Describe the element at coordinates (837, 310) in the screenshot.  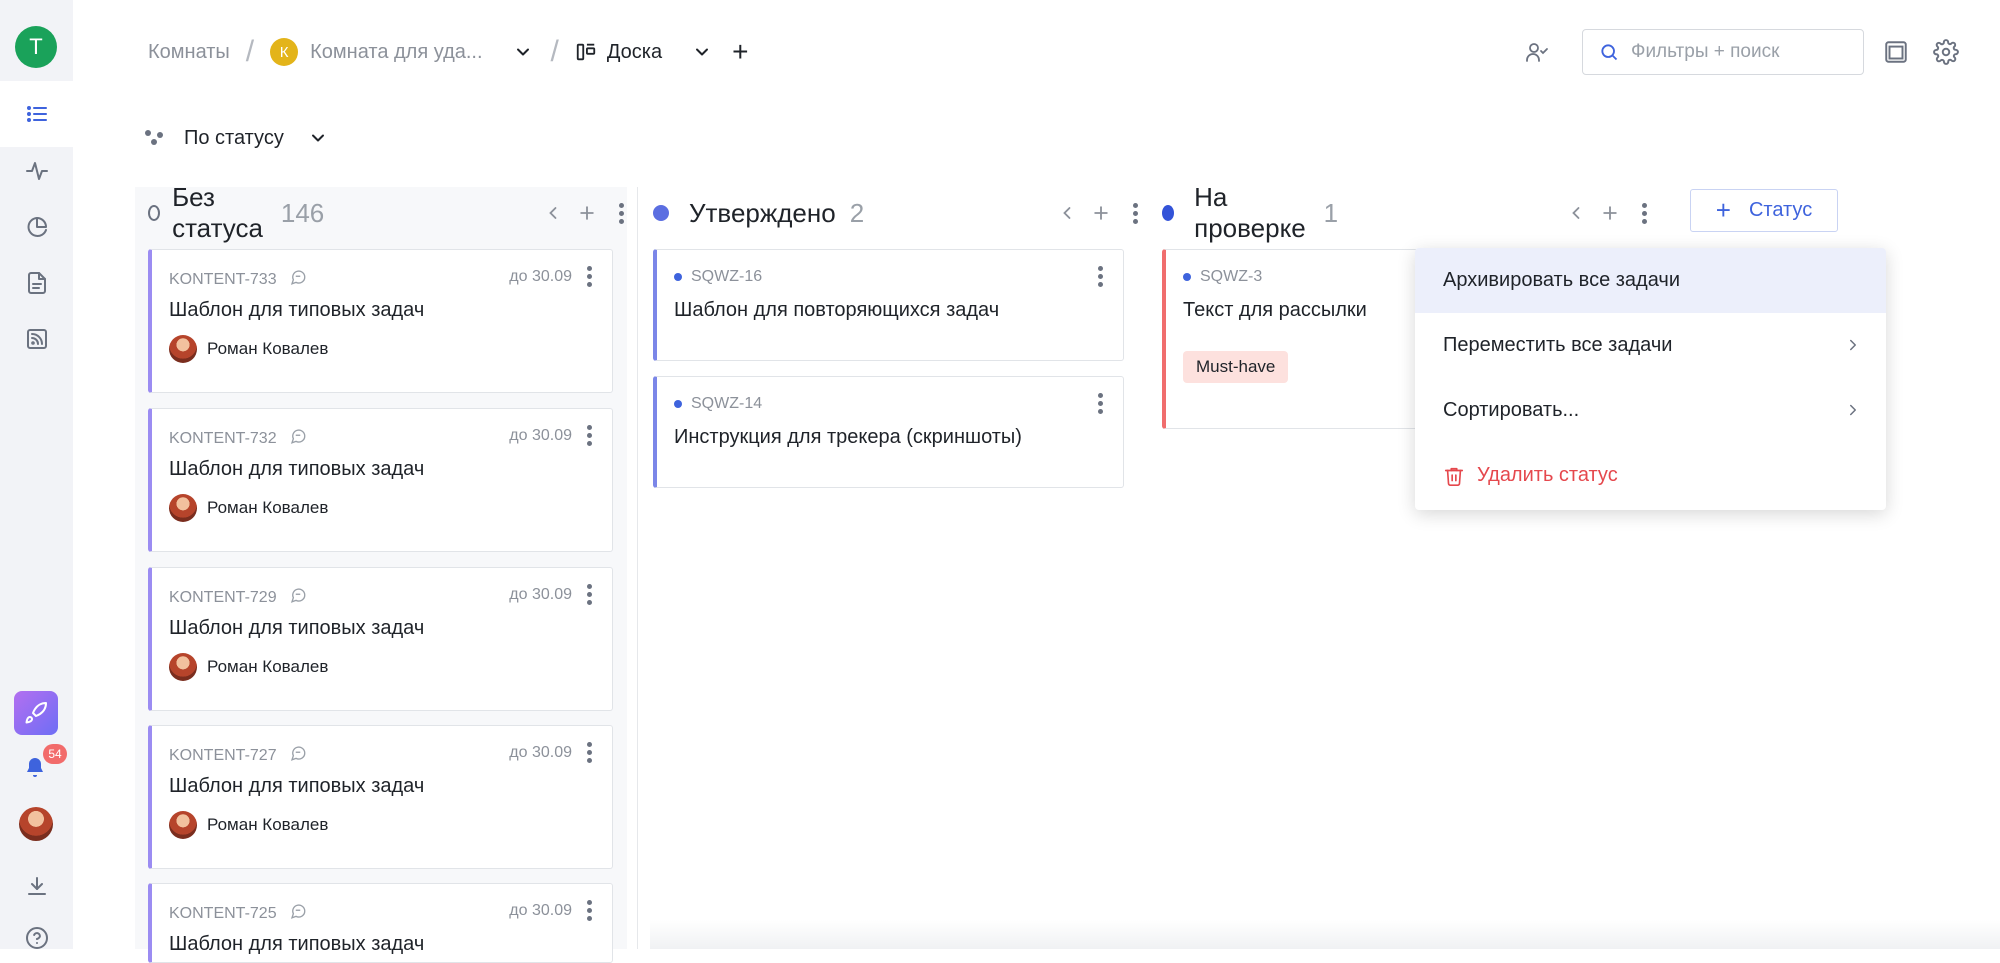
I see `task-title: Шаблон для повторяющихся задач` at that location.